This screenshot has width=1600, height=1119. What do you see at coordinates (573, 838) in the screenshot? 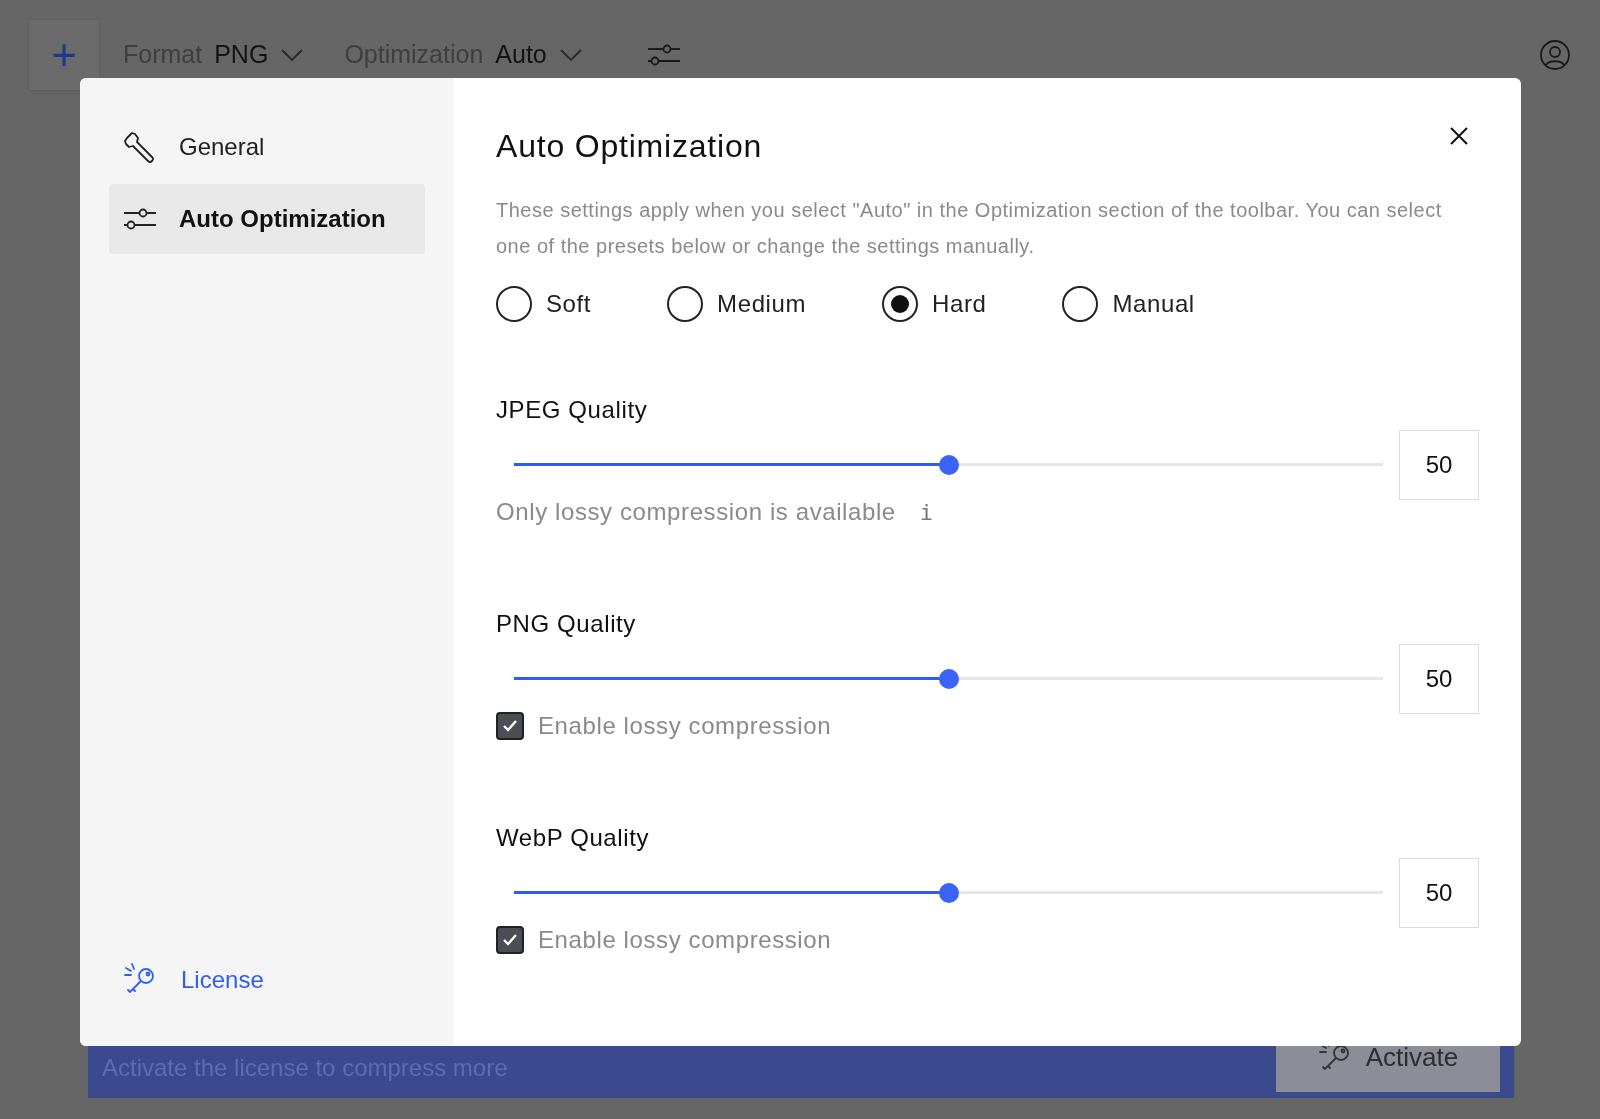
I see `quality-title: WebP Quality` at bounding box center [573, 838].